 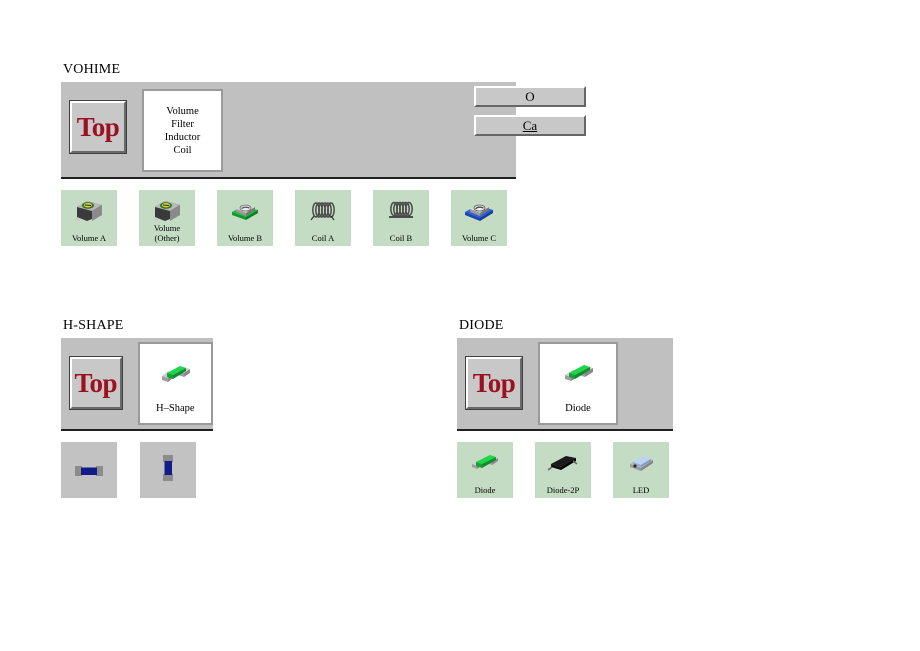 I want to click on tile-h-shape-vertical, so click(x=168, y=470).